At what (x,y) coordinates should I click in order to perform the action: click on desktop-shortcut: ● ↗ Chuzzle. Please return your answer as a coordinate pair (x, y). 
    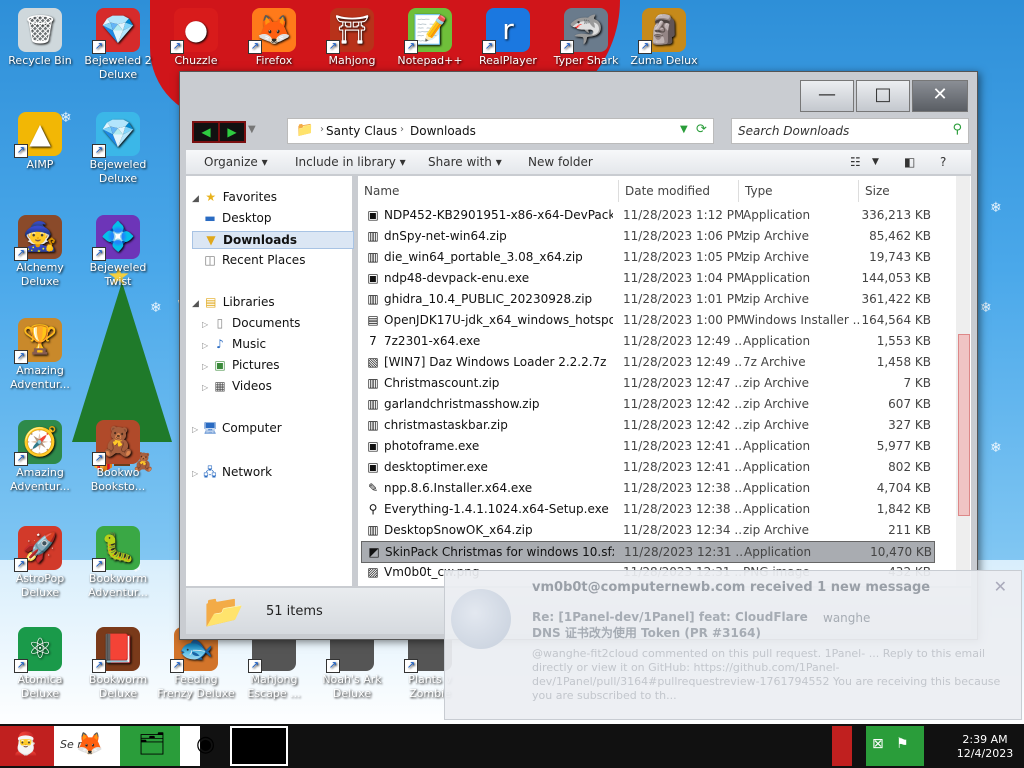
    Looking at the image, I should click on (196, 38).